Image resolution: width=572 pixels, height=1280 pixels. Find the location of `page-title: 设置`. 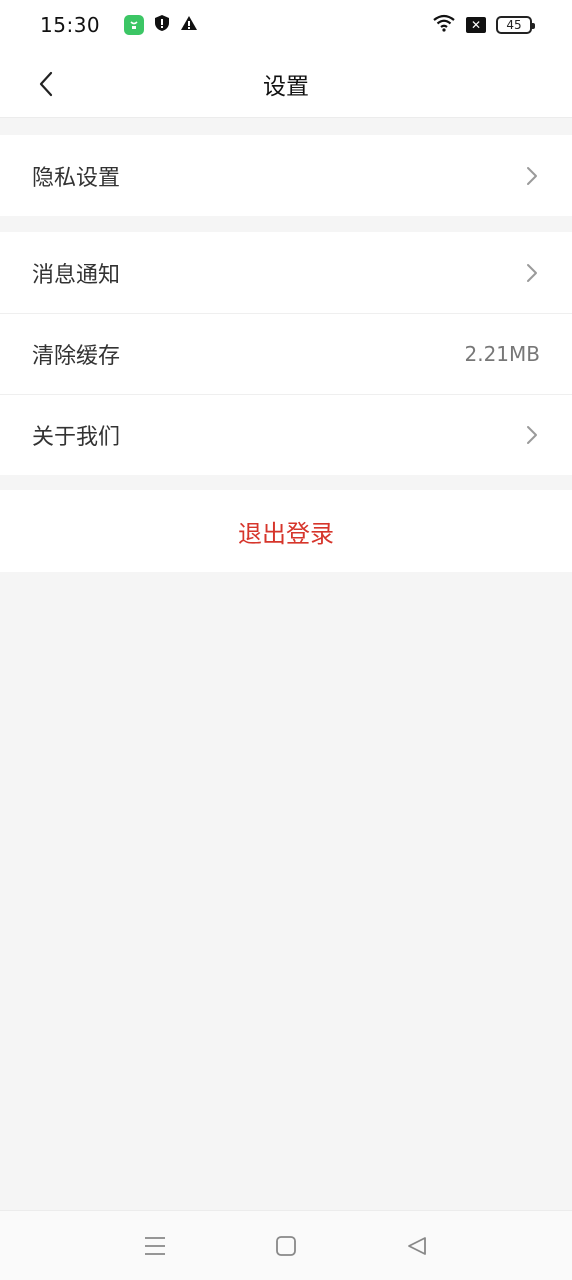

page-title: 设置 is located at coordinates (286, 87).